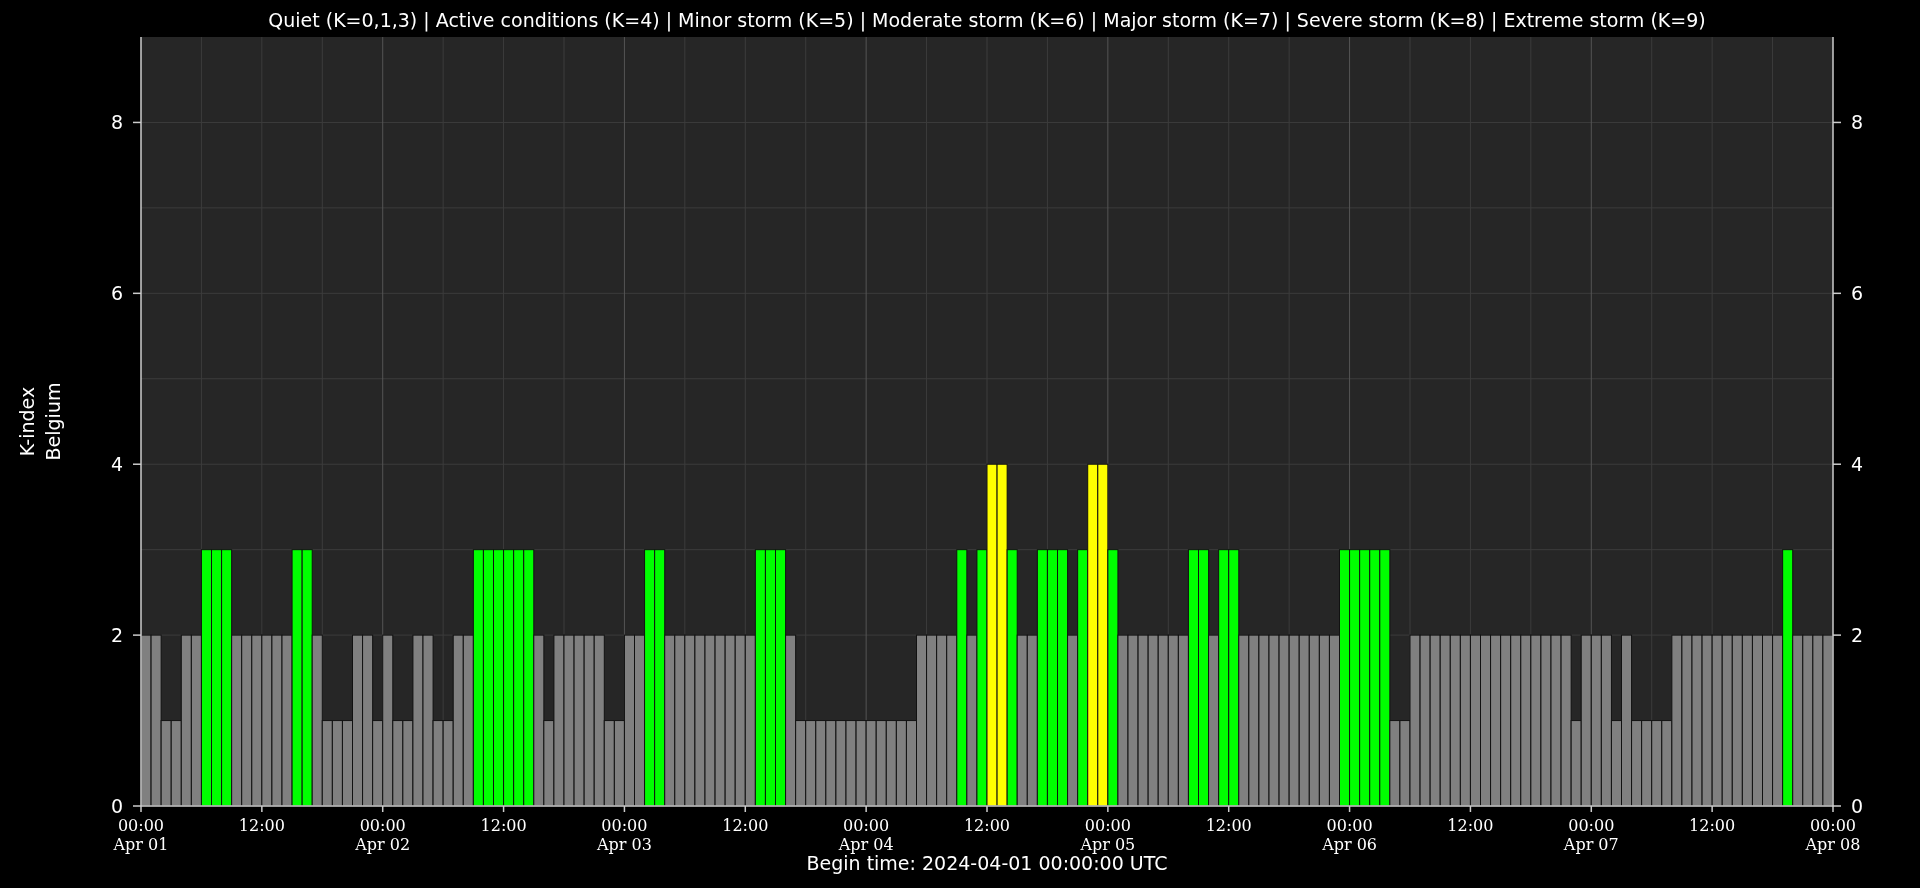 The width and height of the screenshot is (1920, 888). I want to click on axis-tick-label: 00:00 Apr 07, so click(1591, 835).